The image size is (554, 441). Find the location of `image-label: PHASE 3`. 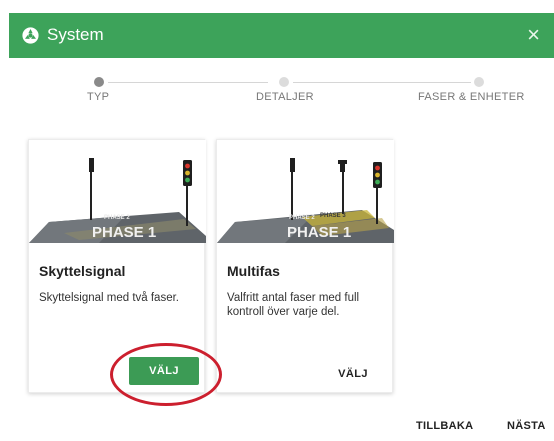

image-label: PHASE 3 is located at coordinates (333, 216).